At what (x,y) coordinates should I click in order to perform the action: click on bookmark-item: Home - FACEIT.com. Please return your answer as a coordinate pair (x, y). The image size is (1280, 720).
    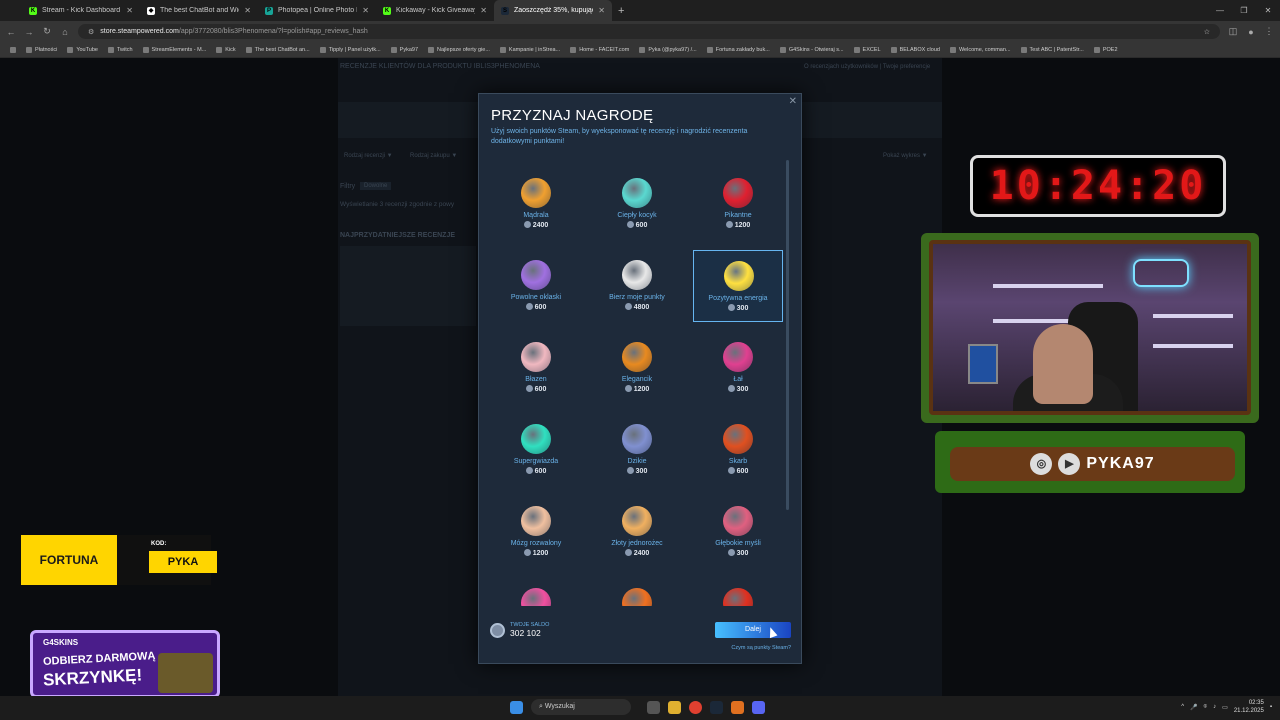
    Looking at the image, I should click on (599, 49).